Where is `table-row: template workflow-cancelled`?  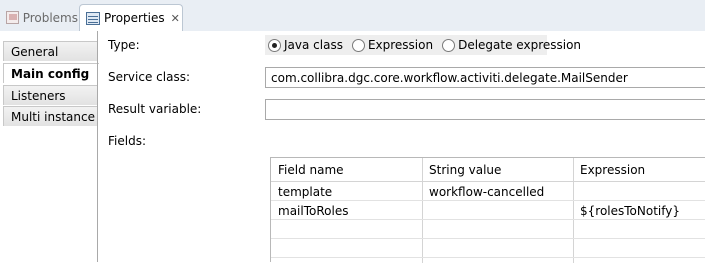
table-row: template workflow-cancelled is located at coordinates (488, 191).